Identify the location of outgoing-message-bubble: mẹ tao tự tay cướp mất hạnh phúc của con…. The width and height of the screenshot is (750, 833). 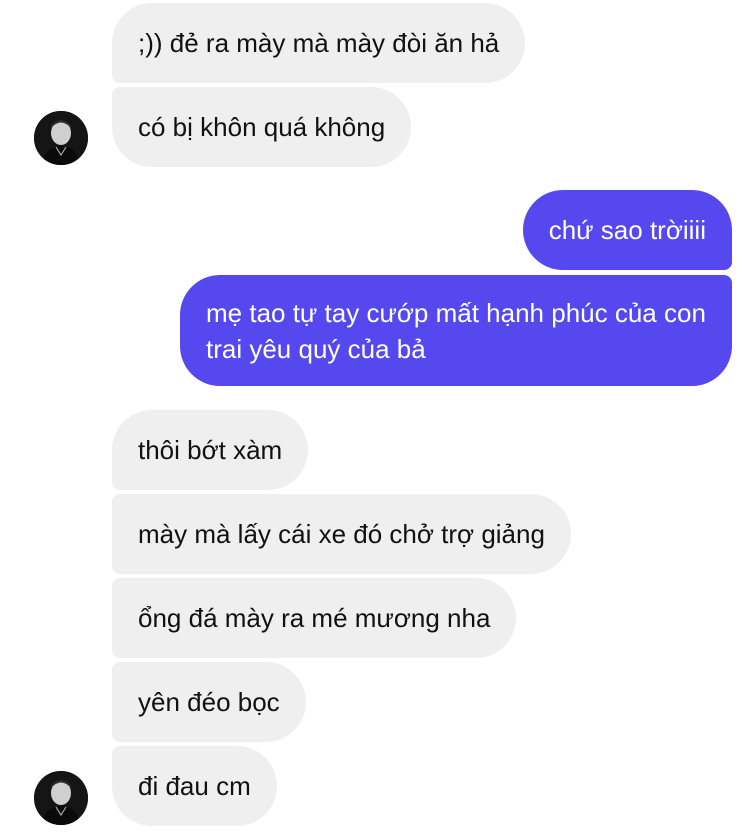
(456, 330).